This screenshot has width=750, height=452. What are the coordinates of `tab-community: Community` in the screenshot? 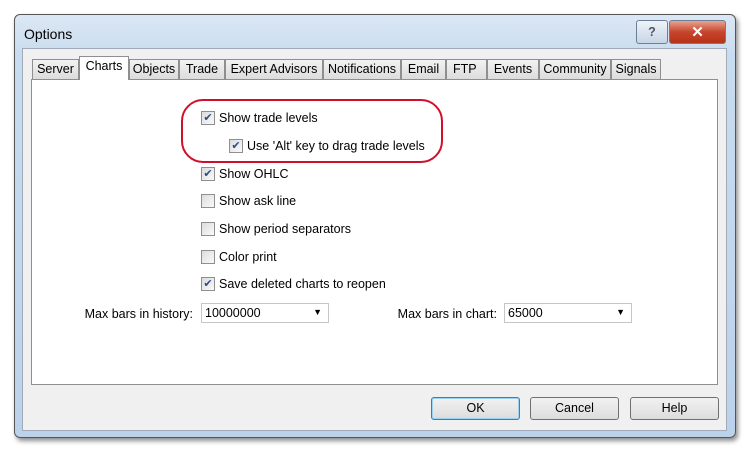 It's located at (575, 69).